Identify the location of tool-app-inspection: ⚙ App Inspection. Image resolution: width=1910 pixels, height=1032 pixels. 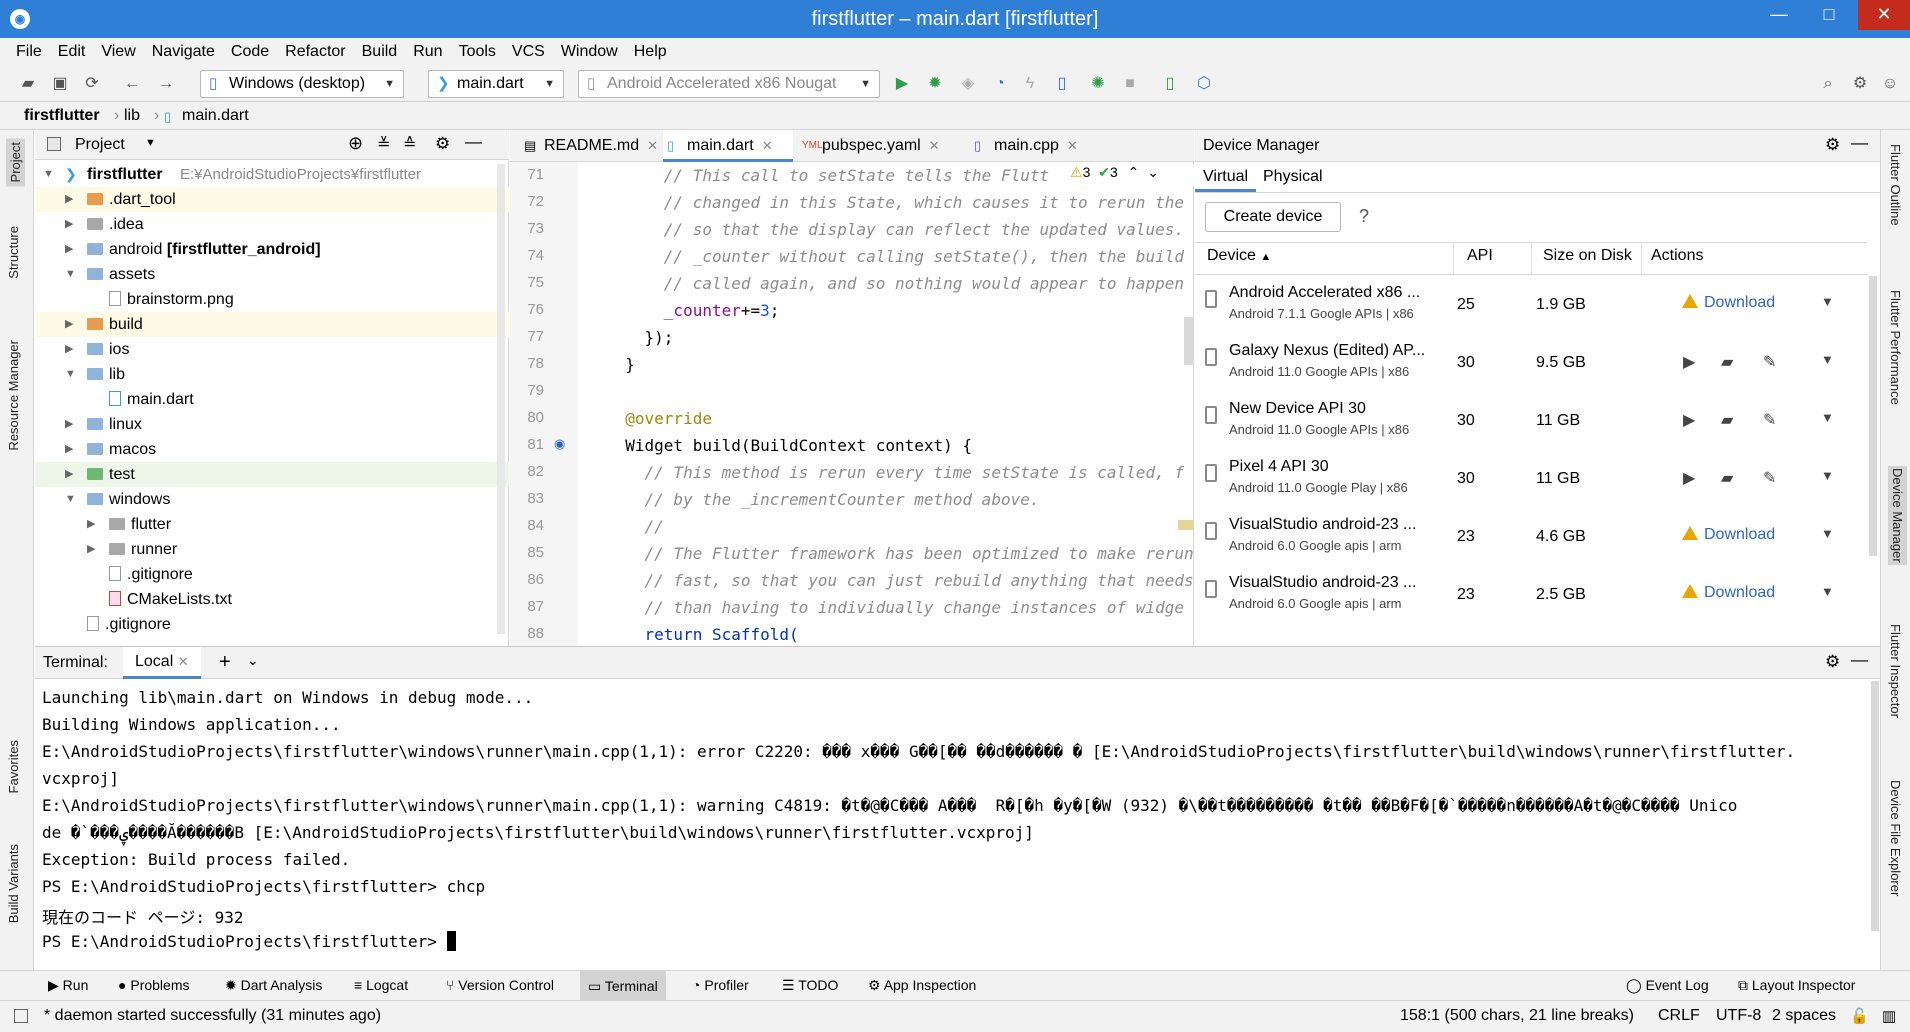
(922, 985).